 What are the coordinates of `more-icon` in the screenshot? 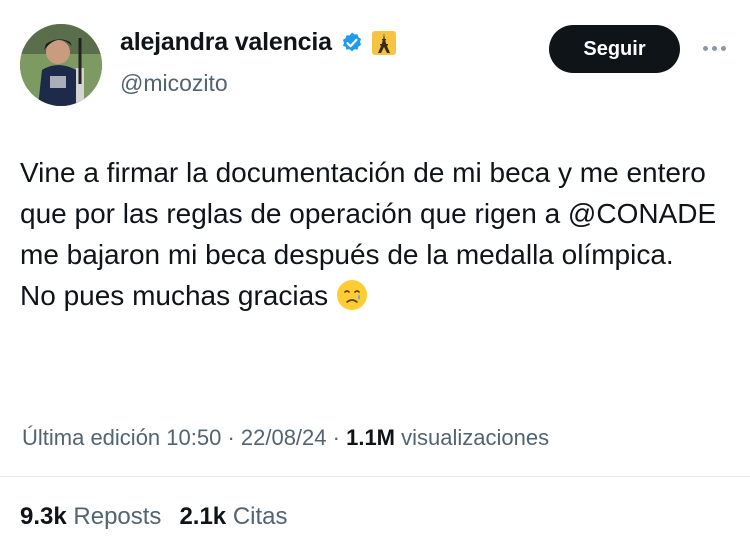 It's located at (714, 48).